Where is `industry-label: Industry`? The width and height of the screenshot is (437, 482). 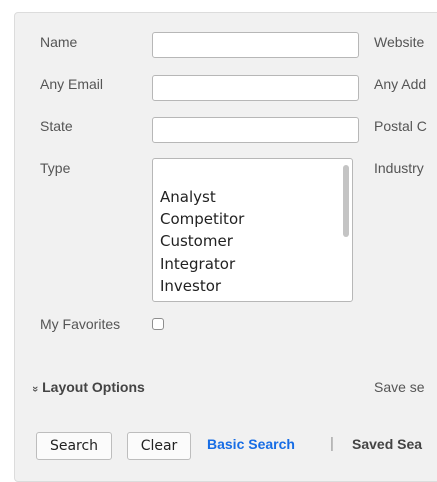 industry-label: Industry is located at coordinates (399, 168).